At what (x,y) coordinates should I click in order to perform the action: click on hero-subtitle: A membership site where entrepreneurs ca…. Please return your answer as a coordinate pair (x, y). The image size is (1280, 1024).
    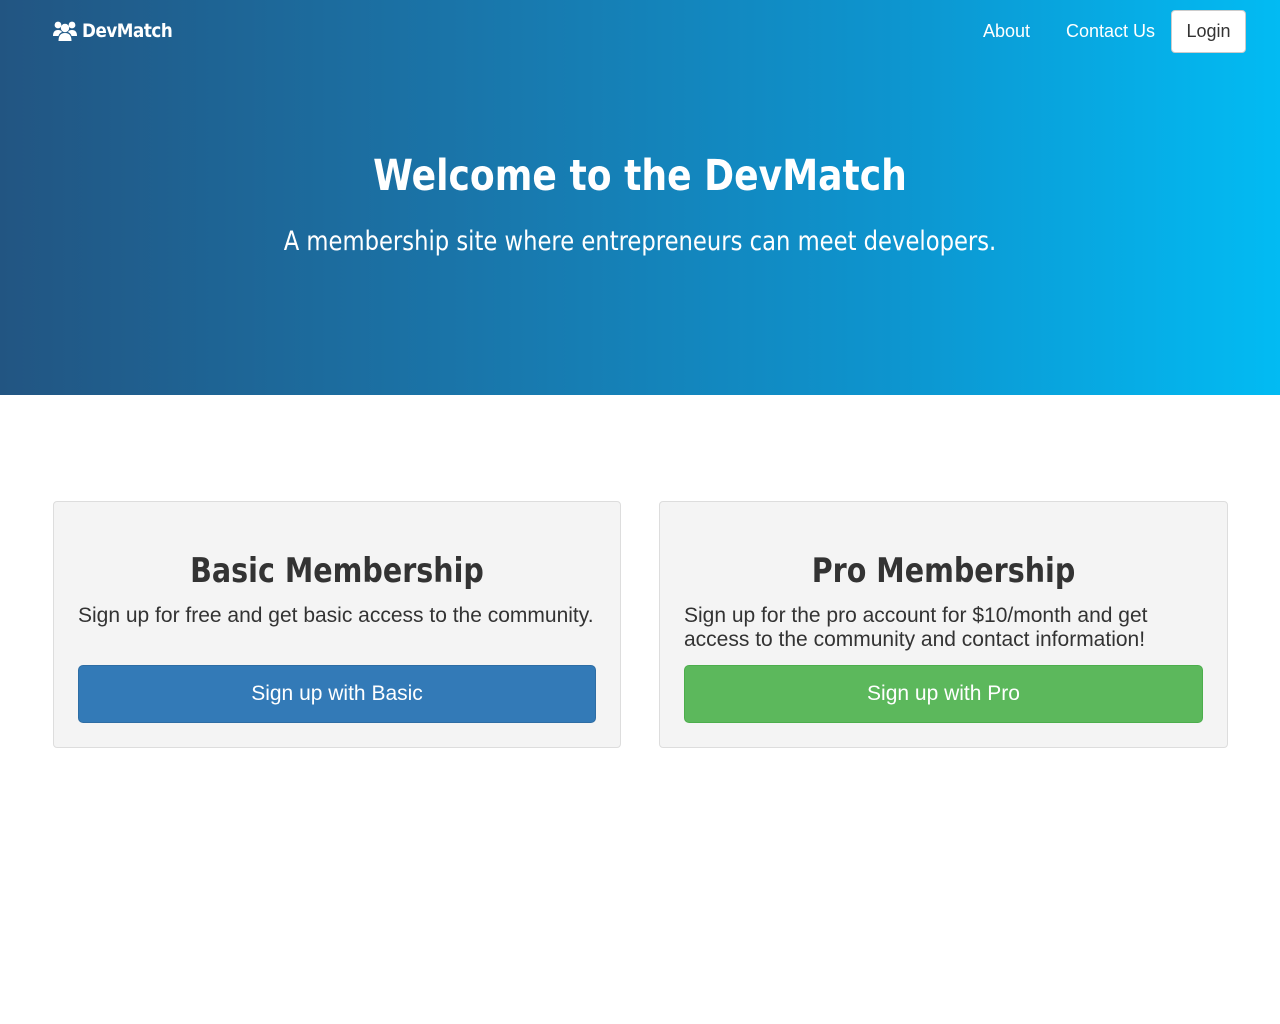
    Looking at the image, I should click on (640, 241).